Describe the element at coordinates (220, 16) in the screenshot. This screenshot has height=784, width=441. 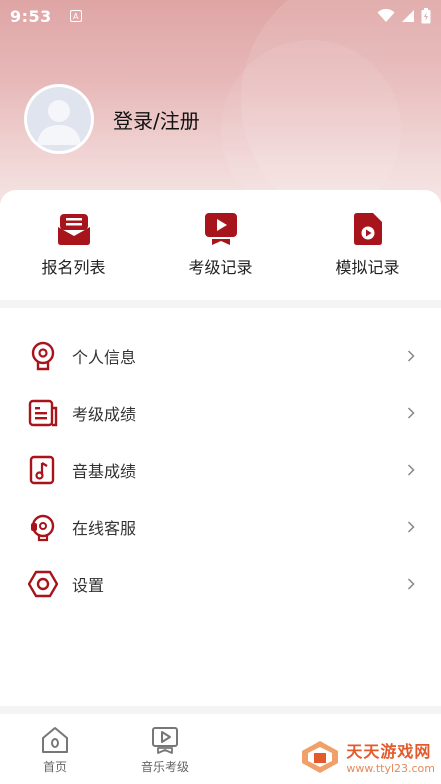
I see `status-bar: 9:53 A` at that location.